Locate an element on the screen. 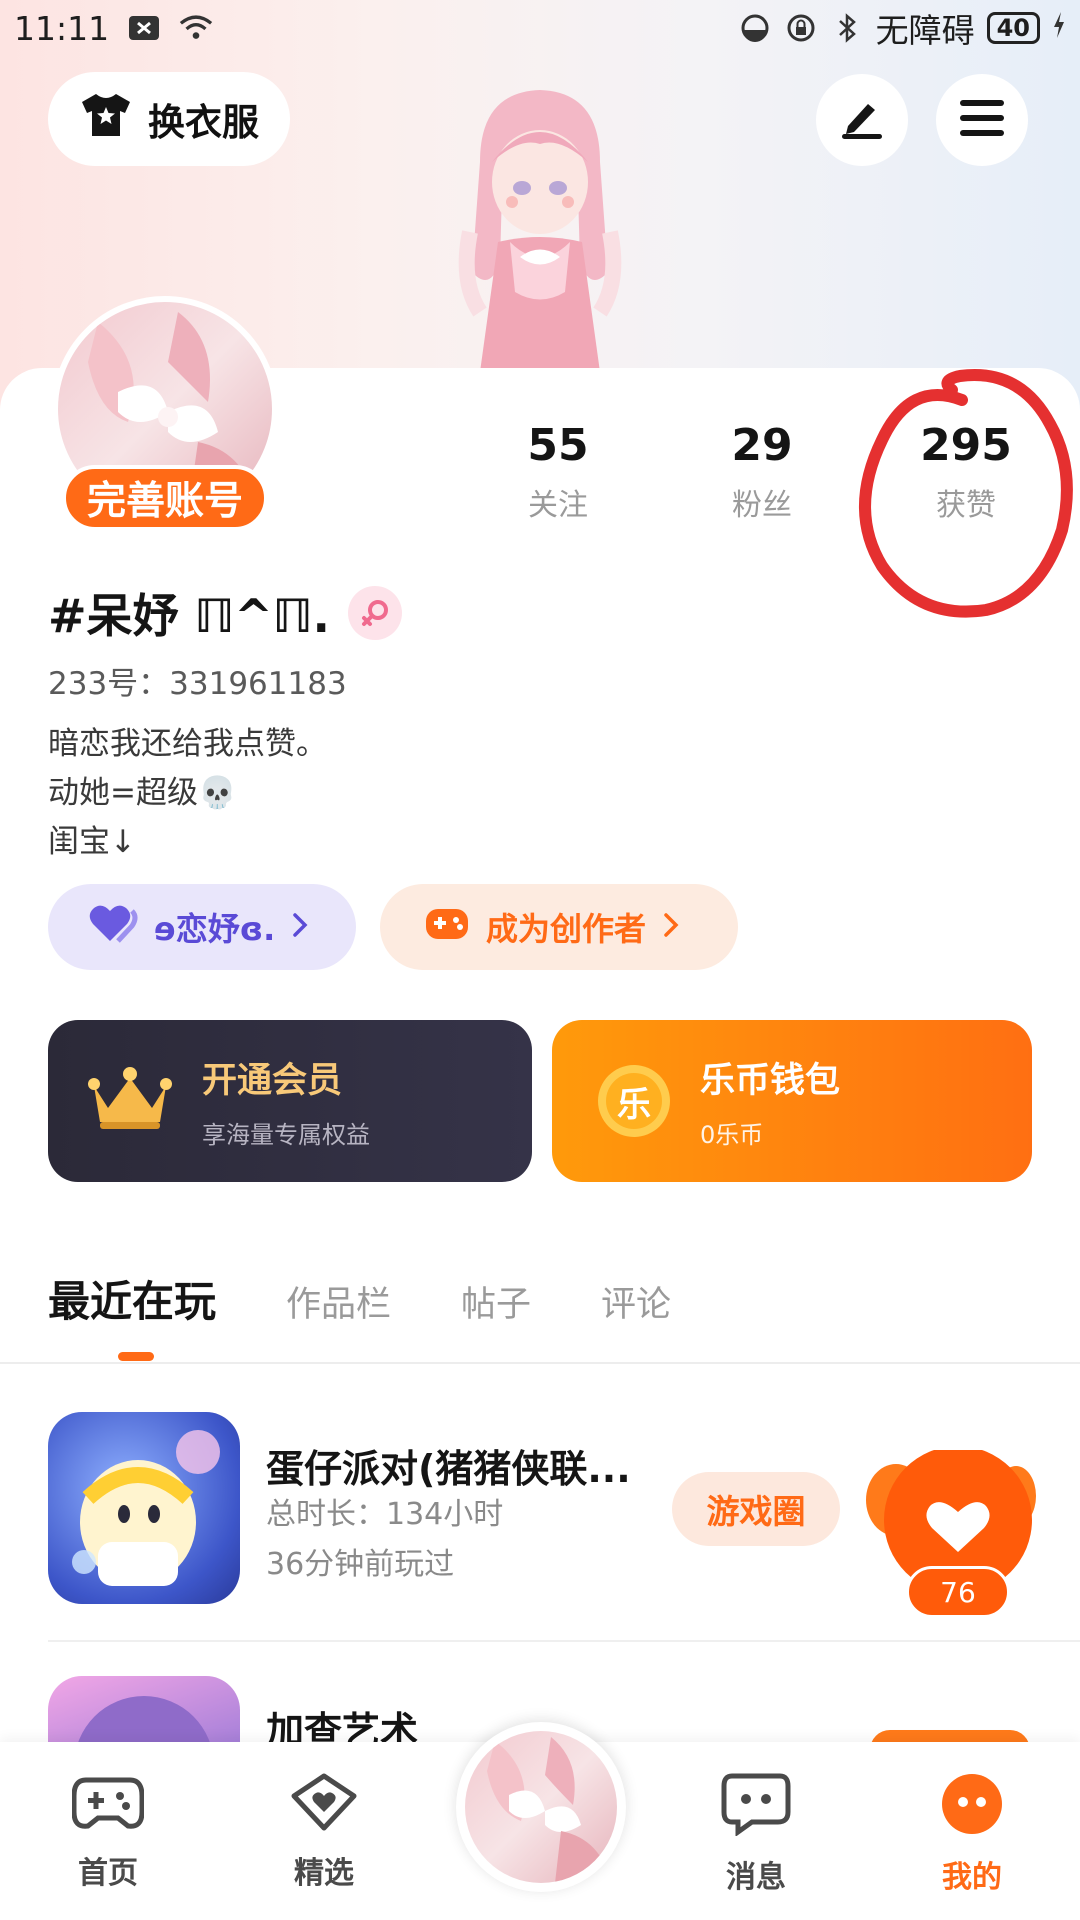 The width and height of the screenshot is (1080, 1920). complete-account-button: 完善账号 is located at coordinates (165, 498).